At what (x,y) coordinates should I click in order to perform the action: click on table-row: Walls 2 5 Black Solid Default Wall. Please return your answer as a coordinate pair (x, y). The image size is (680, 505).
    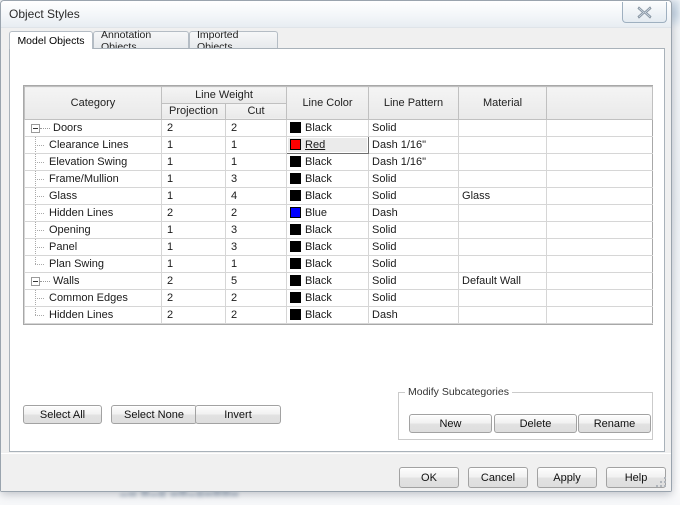
    Looking at the image, I should click on (338, 281).